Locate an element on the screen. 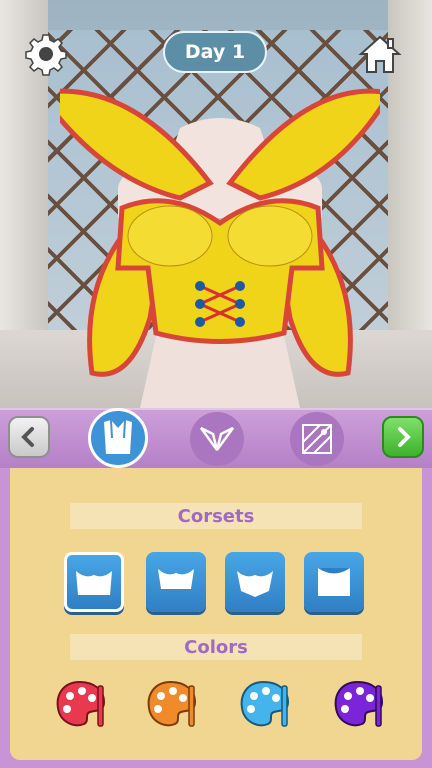  day-counter: Day 1 is located at coordinates (215, 52).